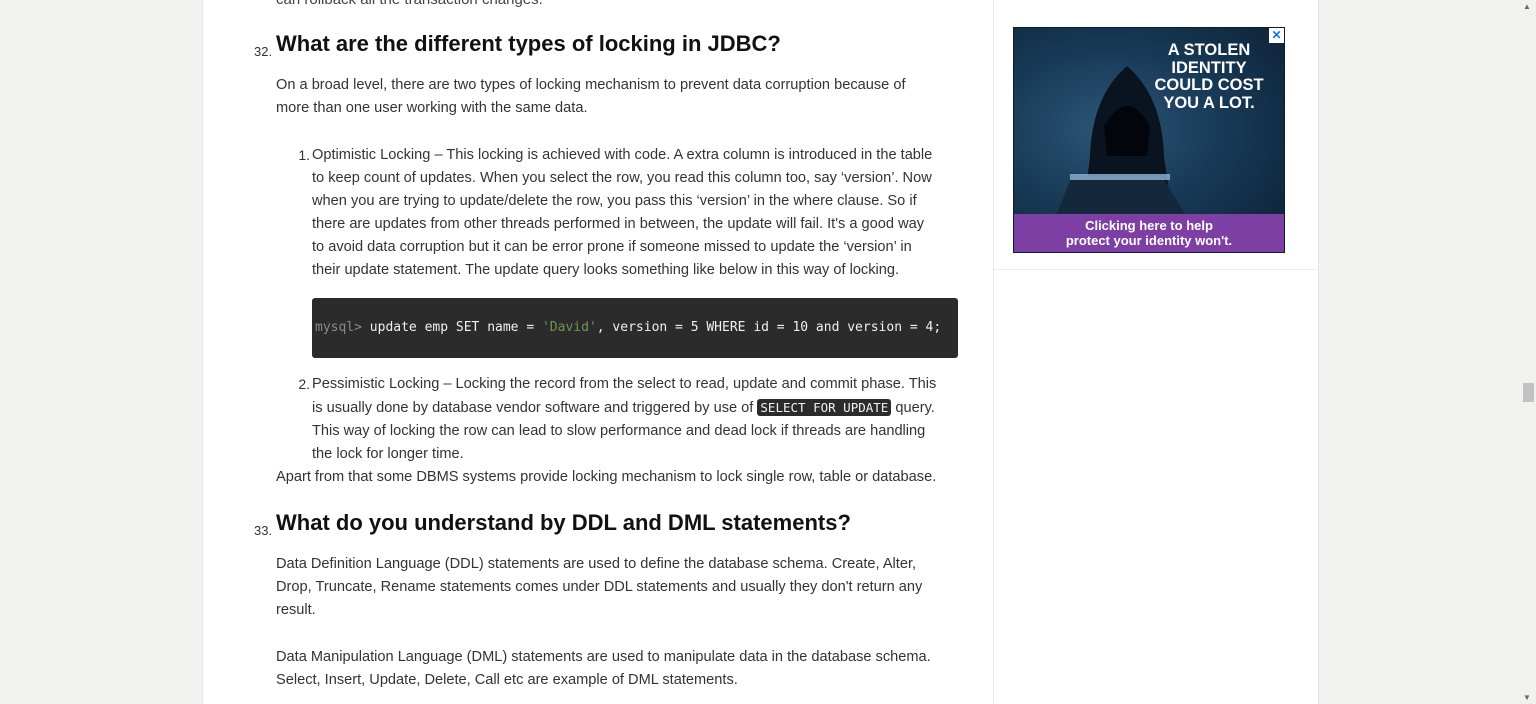 The height and width of the screenshot is (704, 1536). What do you see at coordinates (451, 327) in the screenshot?
I see `code-text: update emp SET name =` at bounding box center [451, 327].